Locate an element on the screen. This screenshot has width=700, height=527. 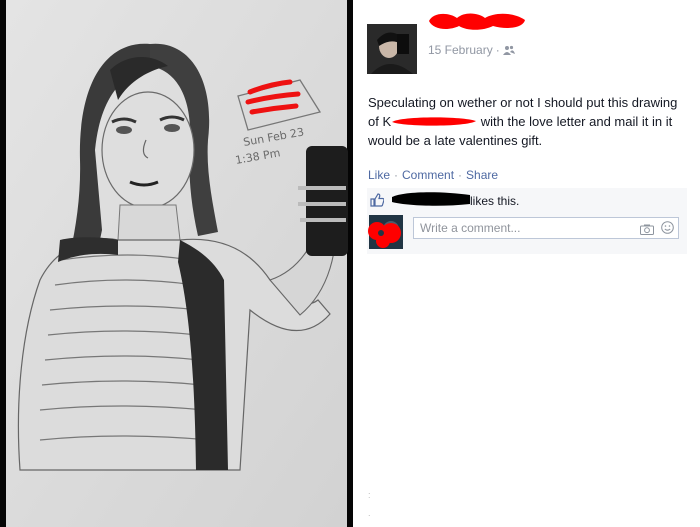
share-link: Share is located at coordinates (482, 175).